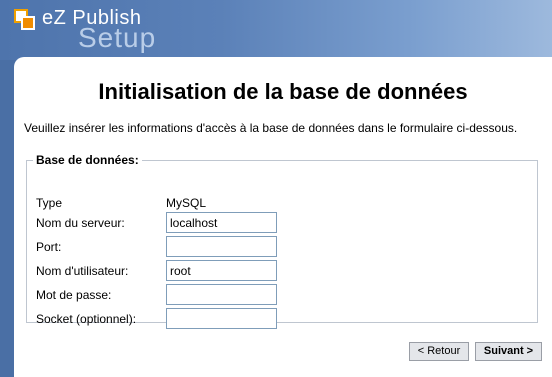 Image resolution: width=552 pixels, height=377 pixels. I want to click on type-value: MySQL, so click(186, 203).